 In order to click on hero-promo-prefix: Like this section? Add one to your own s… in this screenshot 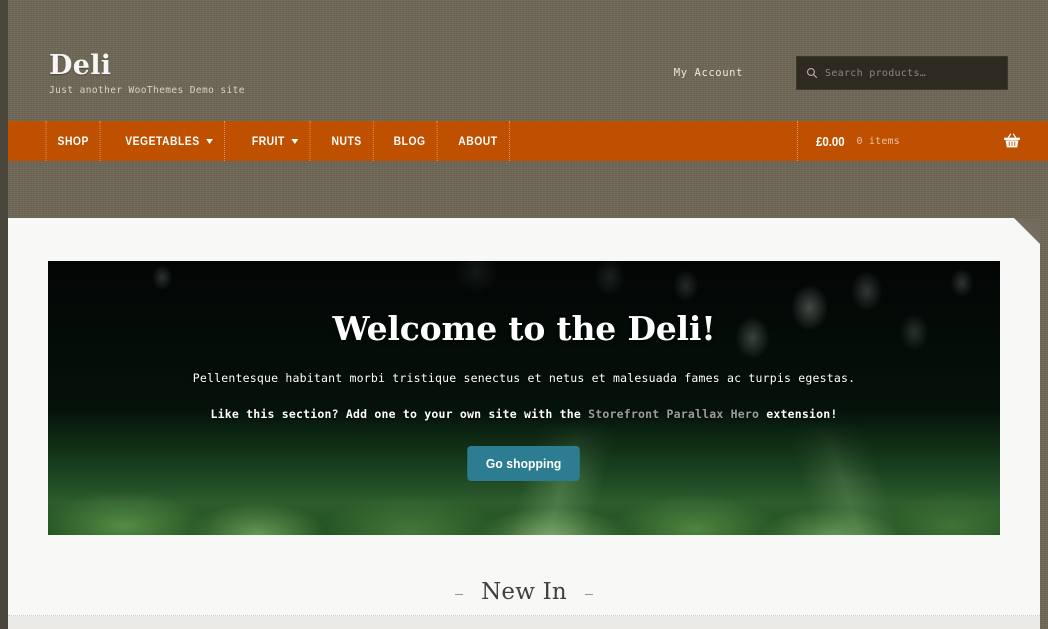, I will do `click(399, 414)`.